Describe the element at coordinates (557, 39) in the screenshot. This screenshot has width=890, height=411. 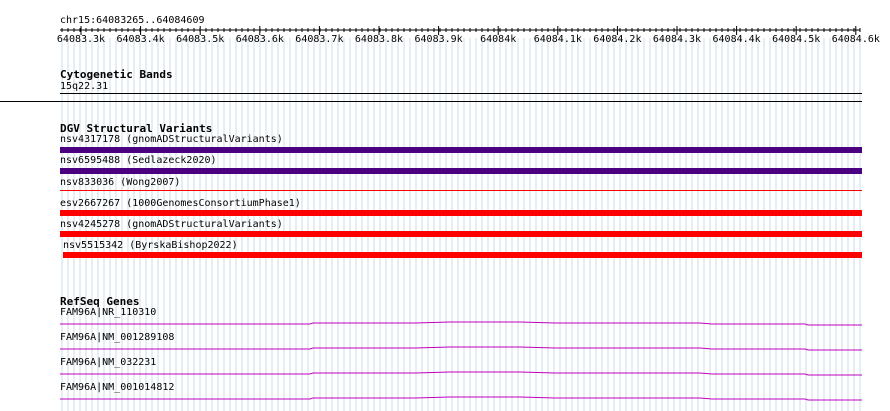
I see `ruler-tick-label: 64084.1k` at that location.